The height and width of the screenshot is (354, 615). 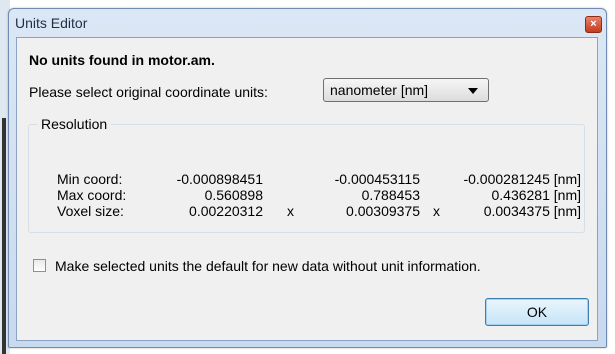 What do you see at coordinates (537, 312) in the screenshot?
I see `ok-button: OK` at bounding box center [537, 312].